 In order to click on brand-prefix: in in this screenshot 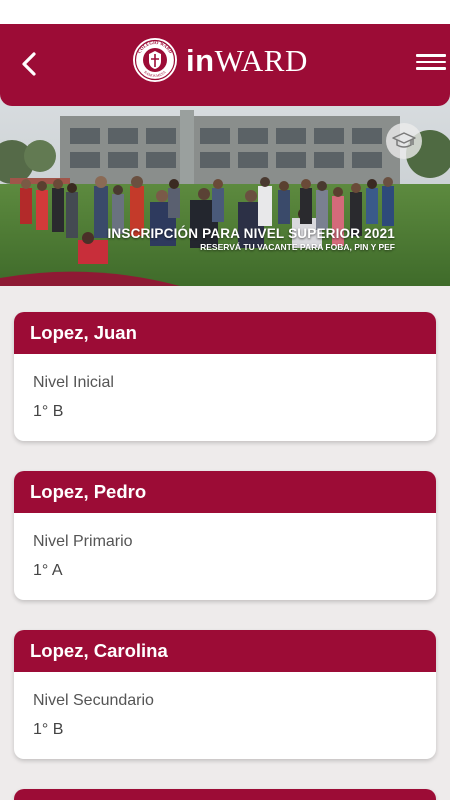, I will do `click(200, 60)`.